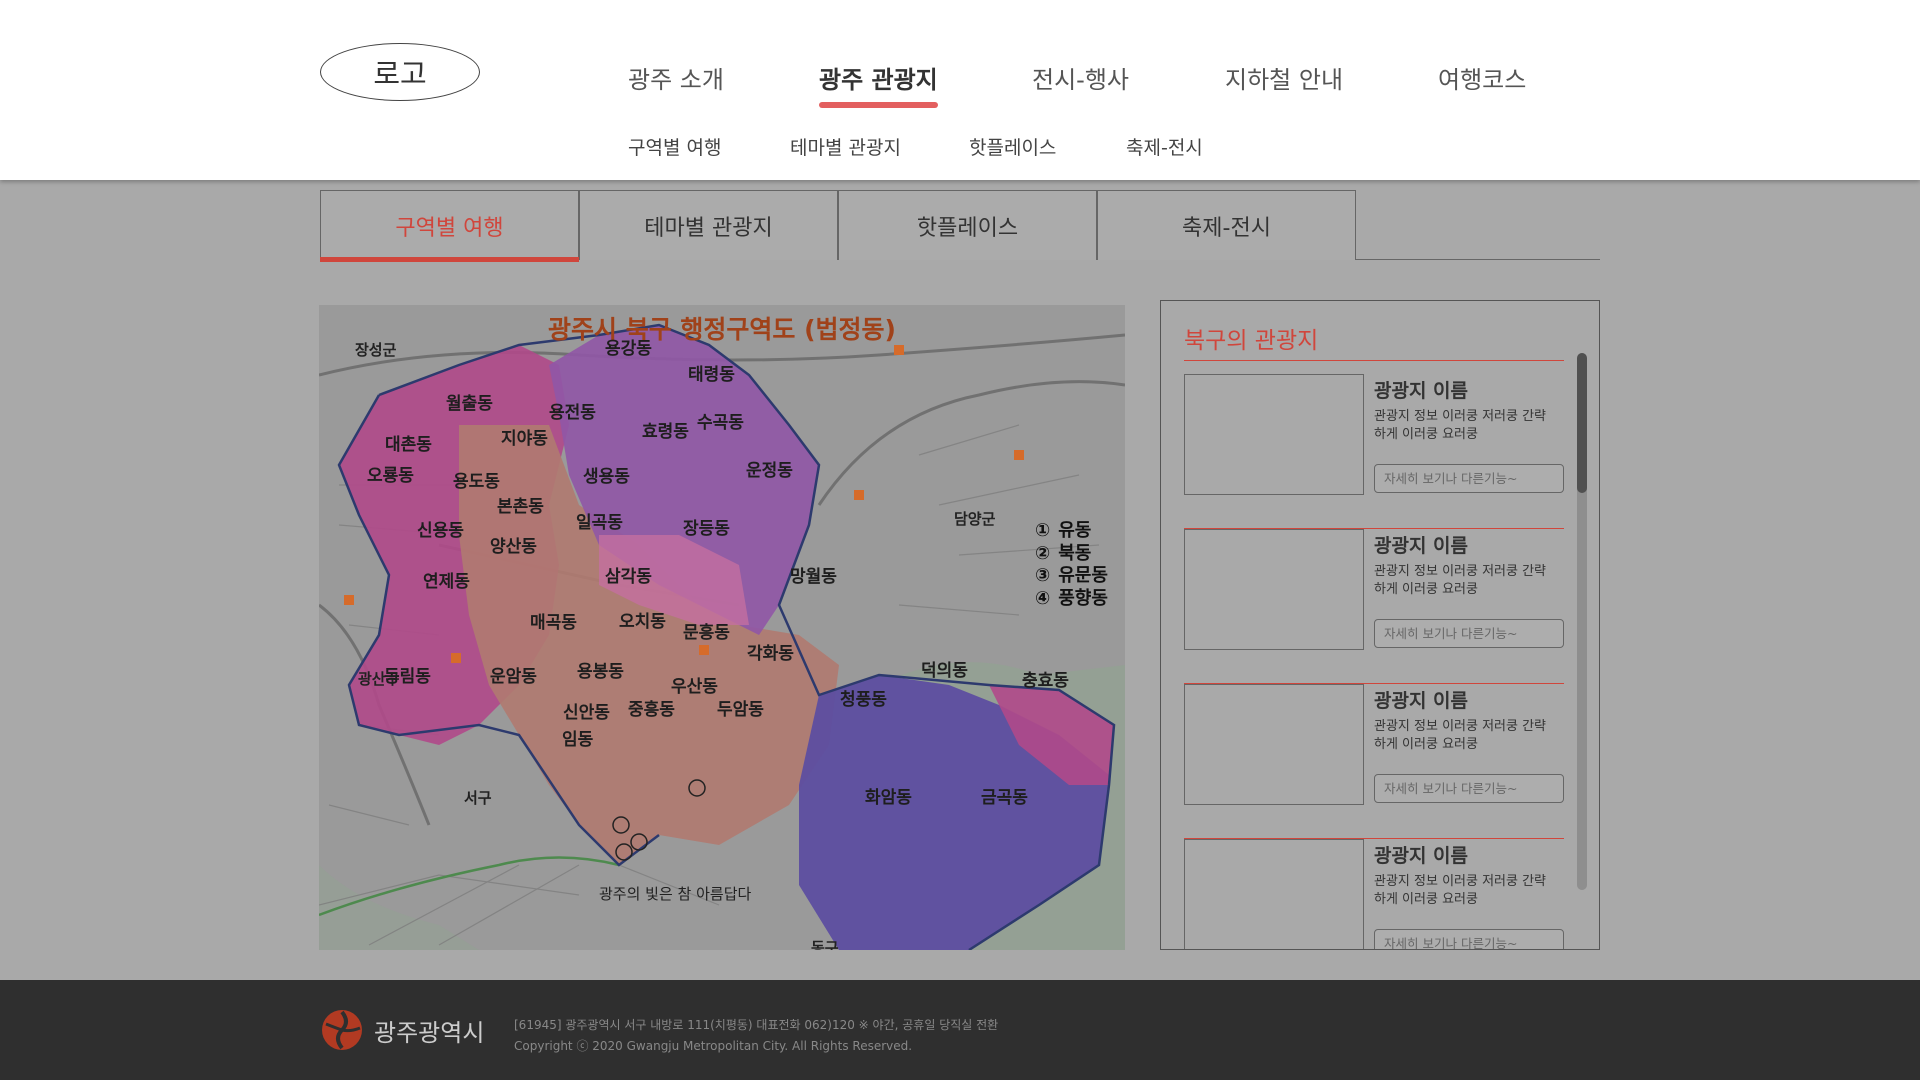  Describe the element at coordinates (1582, 423) in the screenshot. I see `panel-scrollbar-thumb` at that location.